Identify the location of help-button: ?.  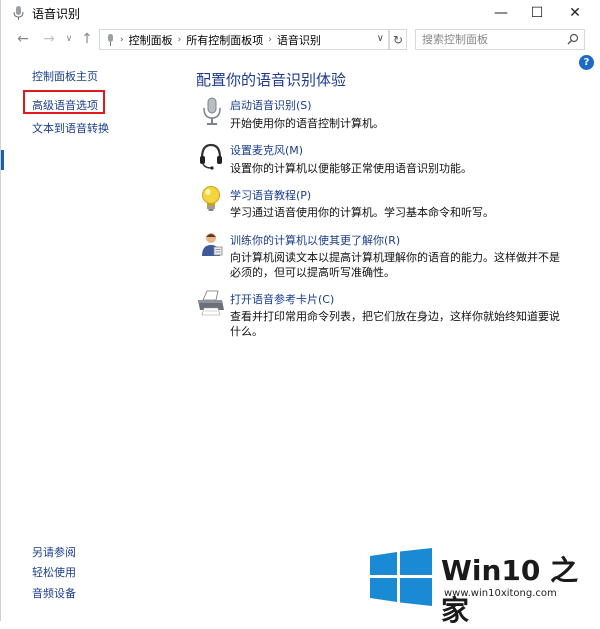
(586, 62).